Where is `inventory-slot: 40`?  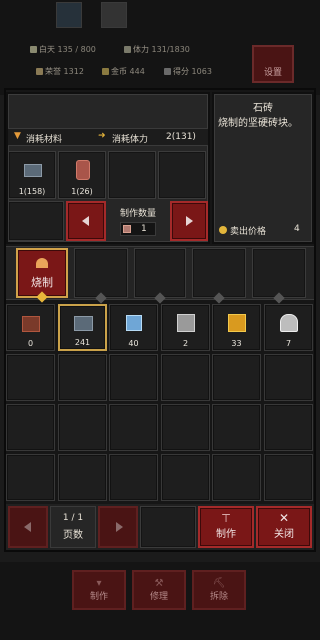 inventory-slot: 40 is located at coordinates (133, 327).